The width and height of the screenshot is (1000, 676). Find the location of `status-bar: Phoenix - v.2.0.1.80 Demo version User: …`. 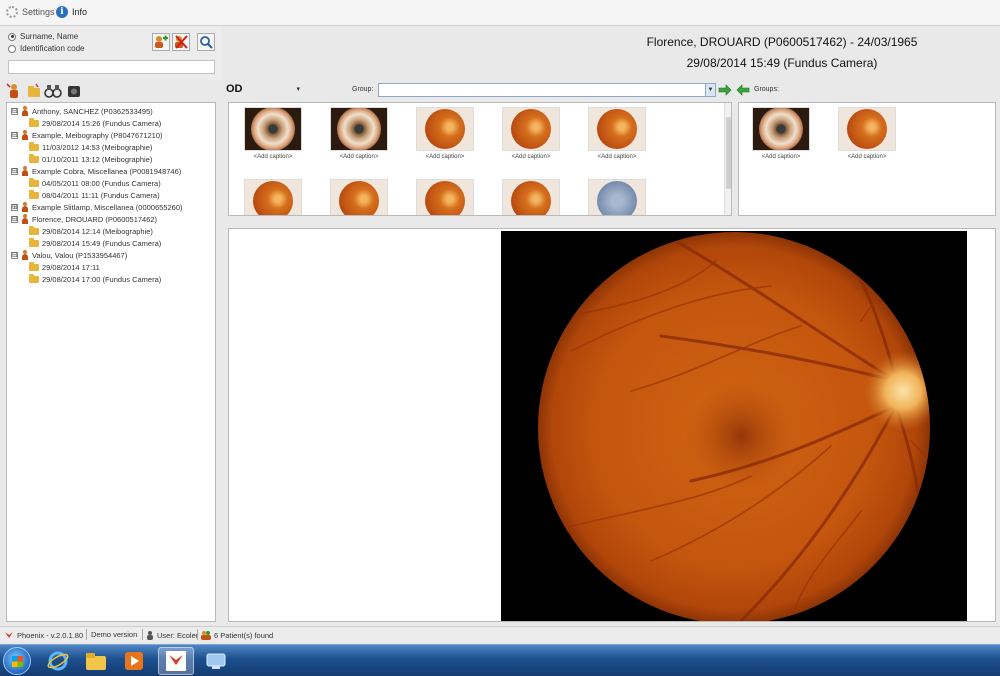

status-bar: Phoenix - v.2.0.1.80 Demo version User: … is located at coordinates (500, 634).